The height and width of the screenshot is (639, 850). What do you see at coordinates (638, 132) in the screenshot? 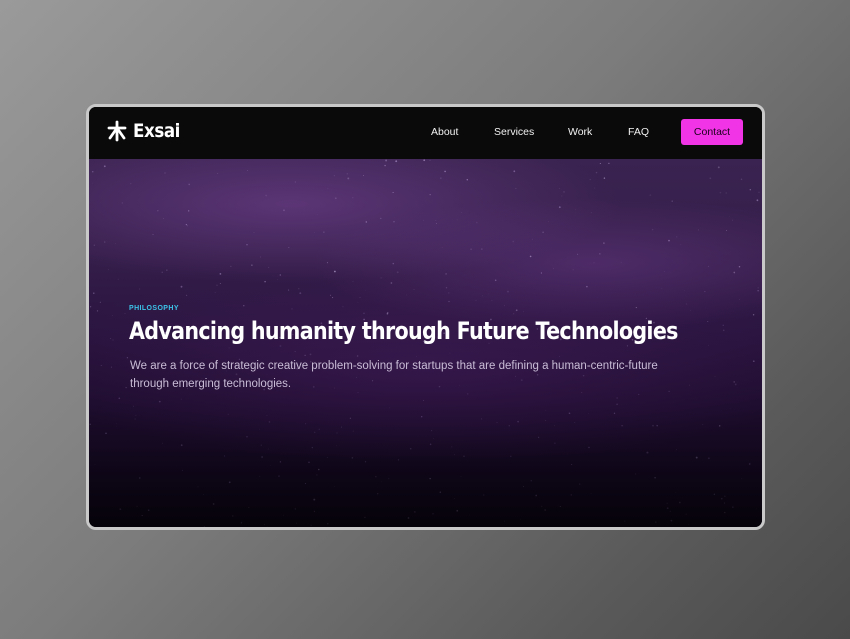
I see `nav-link-faq: FAQ` at bounding box center [638, 132].